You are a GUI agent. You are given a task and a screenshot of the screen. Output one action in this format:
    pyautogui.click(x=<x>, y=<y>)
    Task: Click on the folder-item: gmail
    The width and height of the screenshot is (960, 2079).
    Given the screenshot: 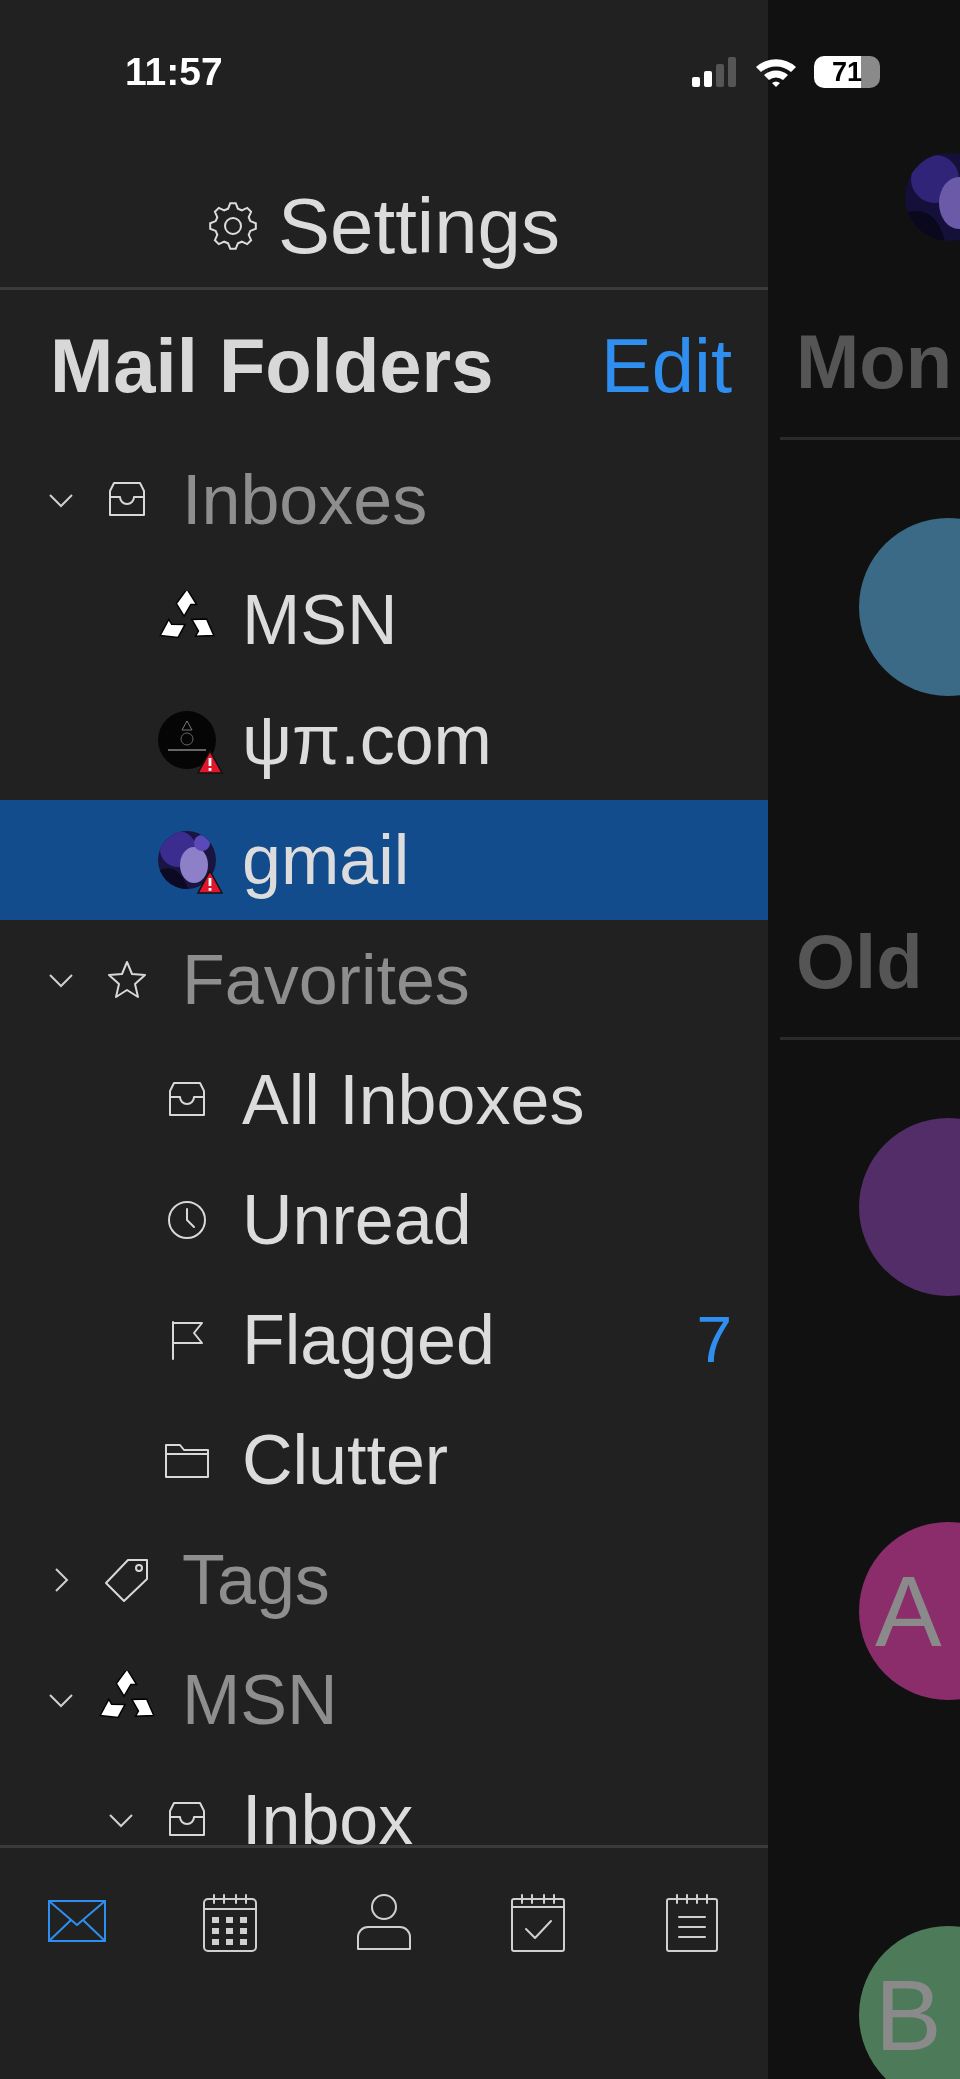 What is the action you would take?
    pyautogui.click(x=384, y=860)
    